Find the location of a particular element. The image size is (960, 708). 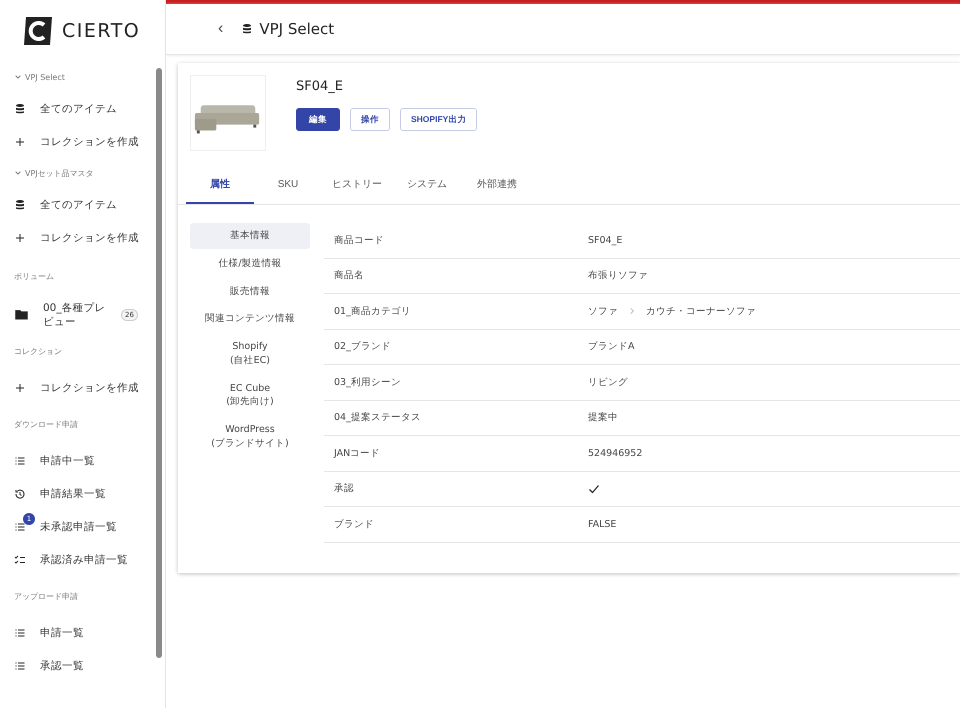

attribute-value: ブランドA is located at coordinates (612, 347).